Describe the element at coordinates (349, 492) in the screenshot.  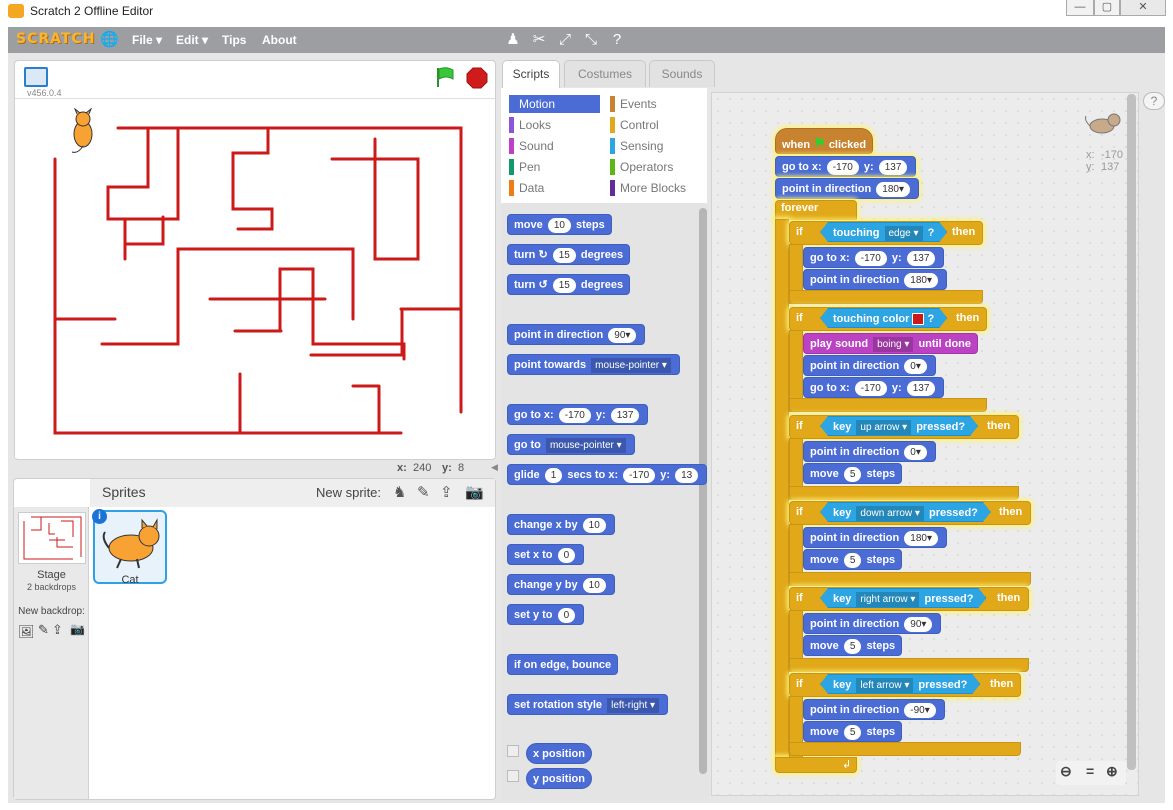
I see `new-sprite-label: New sprite:` at that location.